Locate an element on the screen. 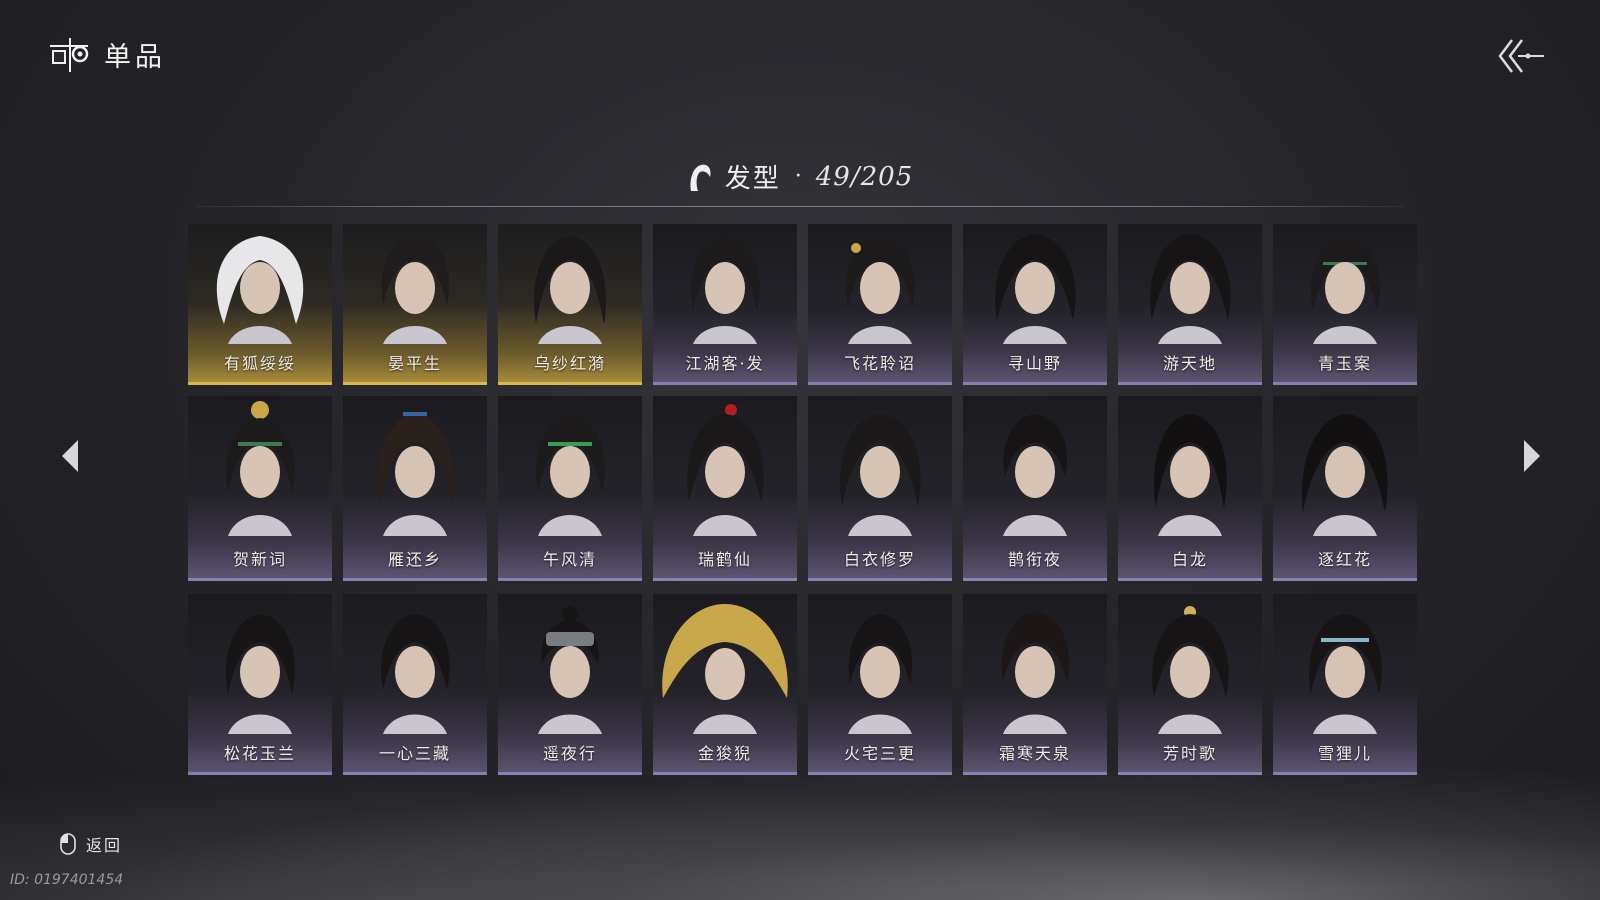  hairstyle-card: 午风清 is located at coordinates (570, 488).